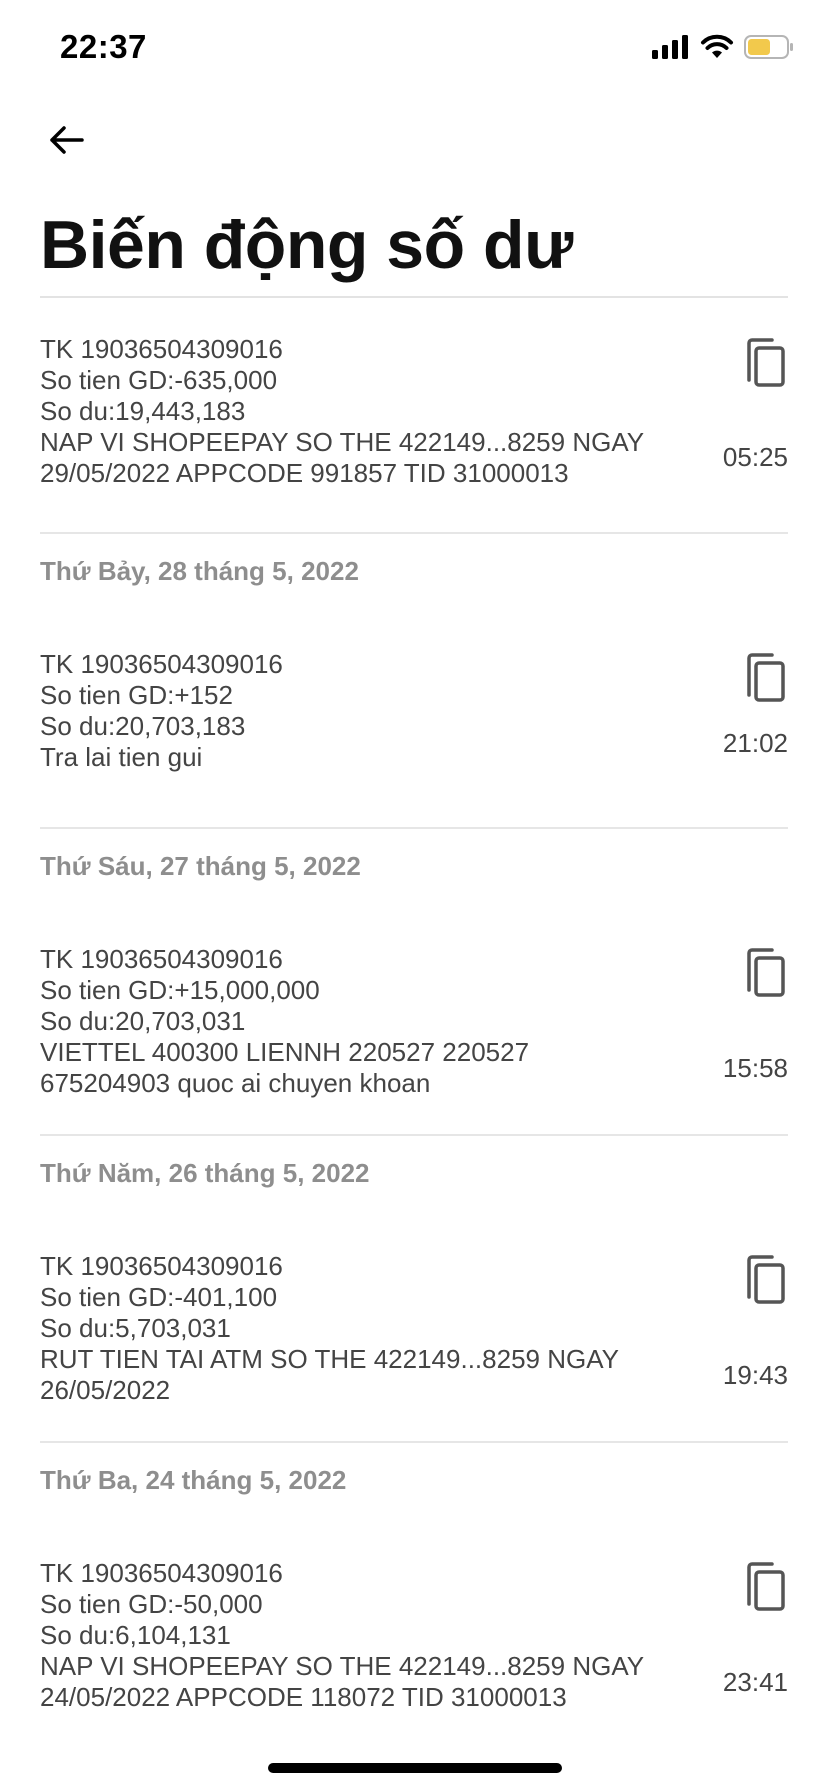  What do you see at coordinates (135, 1328) in the screenshot?
I see `balance: So du:5,703,031` at bounding box center [135, 1328].